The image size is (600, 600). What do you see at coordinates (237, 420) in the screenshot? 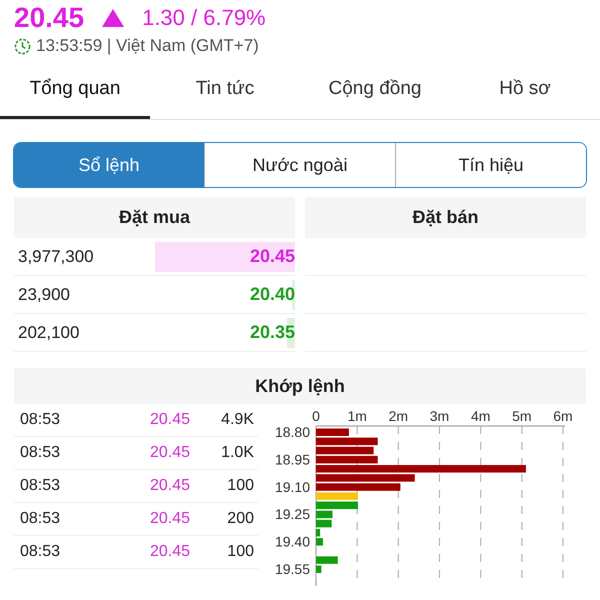
I see `trade-volume: 4.9K` at bounding box center [237, 420].